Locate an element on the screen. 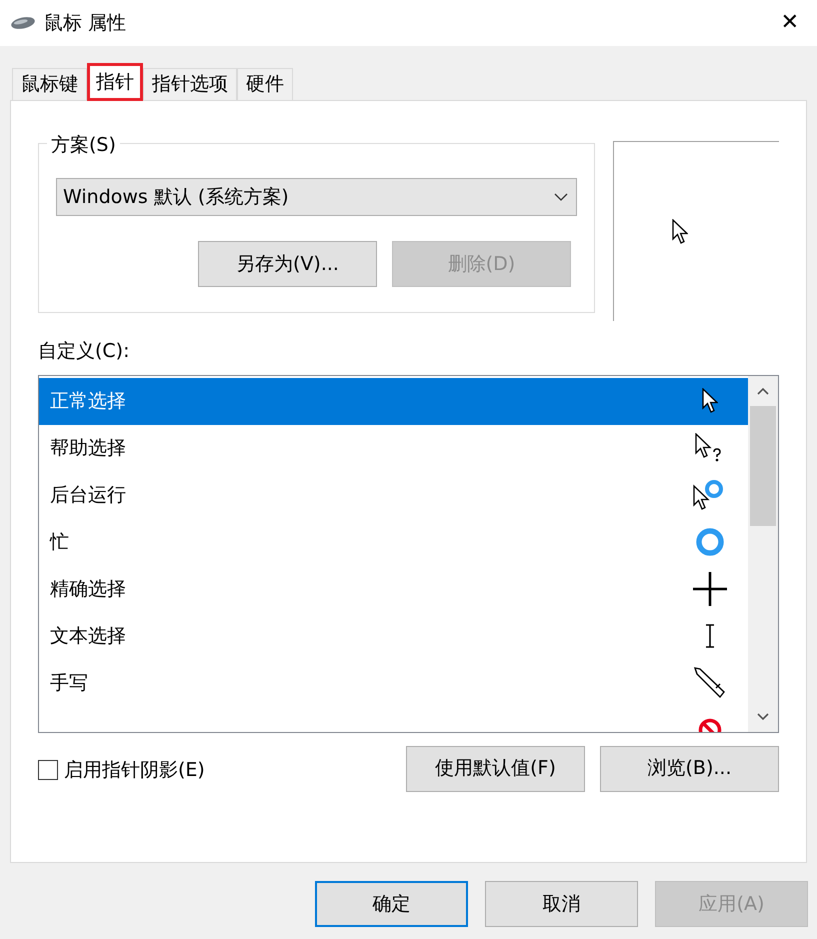 The width and height of the screenshot is (817, 939). cursor-list-item: 正常选择 is located at coordinates (393, 401).